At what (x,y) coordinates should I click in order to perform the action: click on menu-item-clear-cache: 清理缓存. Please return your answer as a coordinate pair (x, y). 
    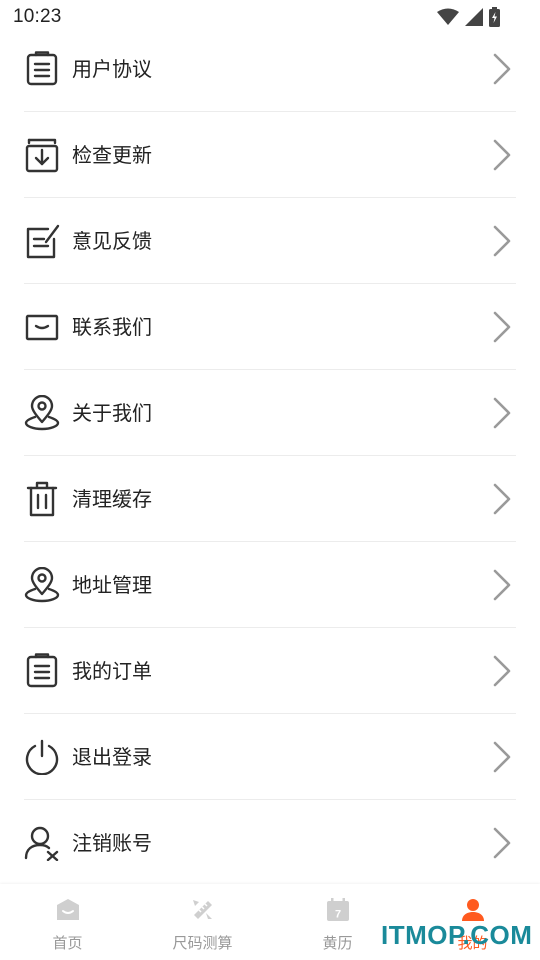
    Looking at the image, I should click on (270, 499).